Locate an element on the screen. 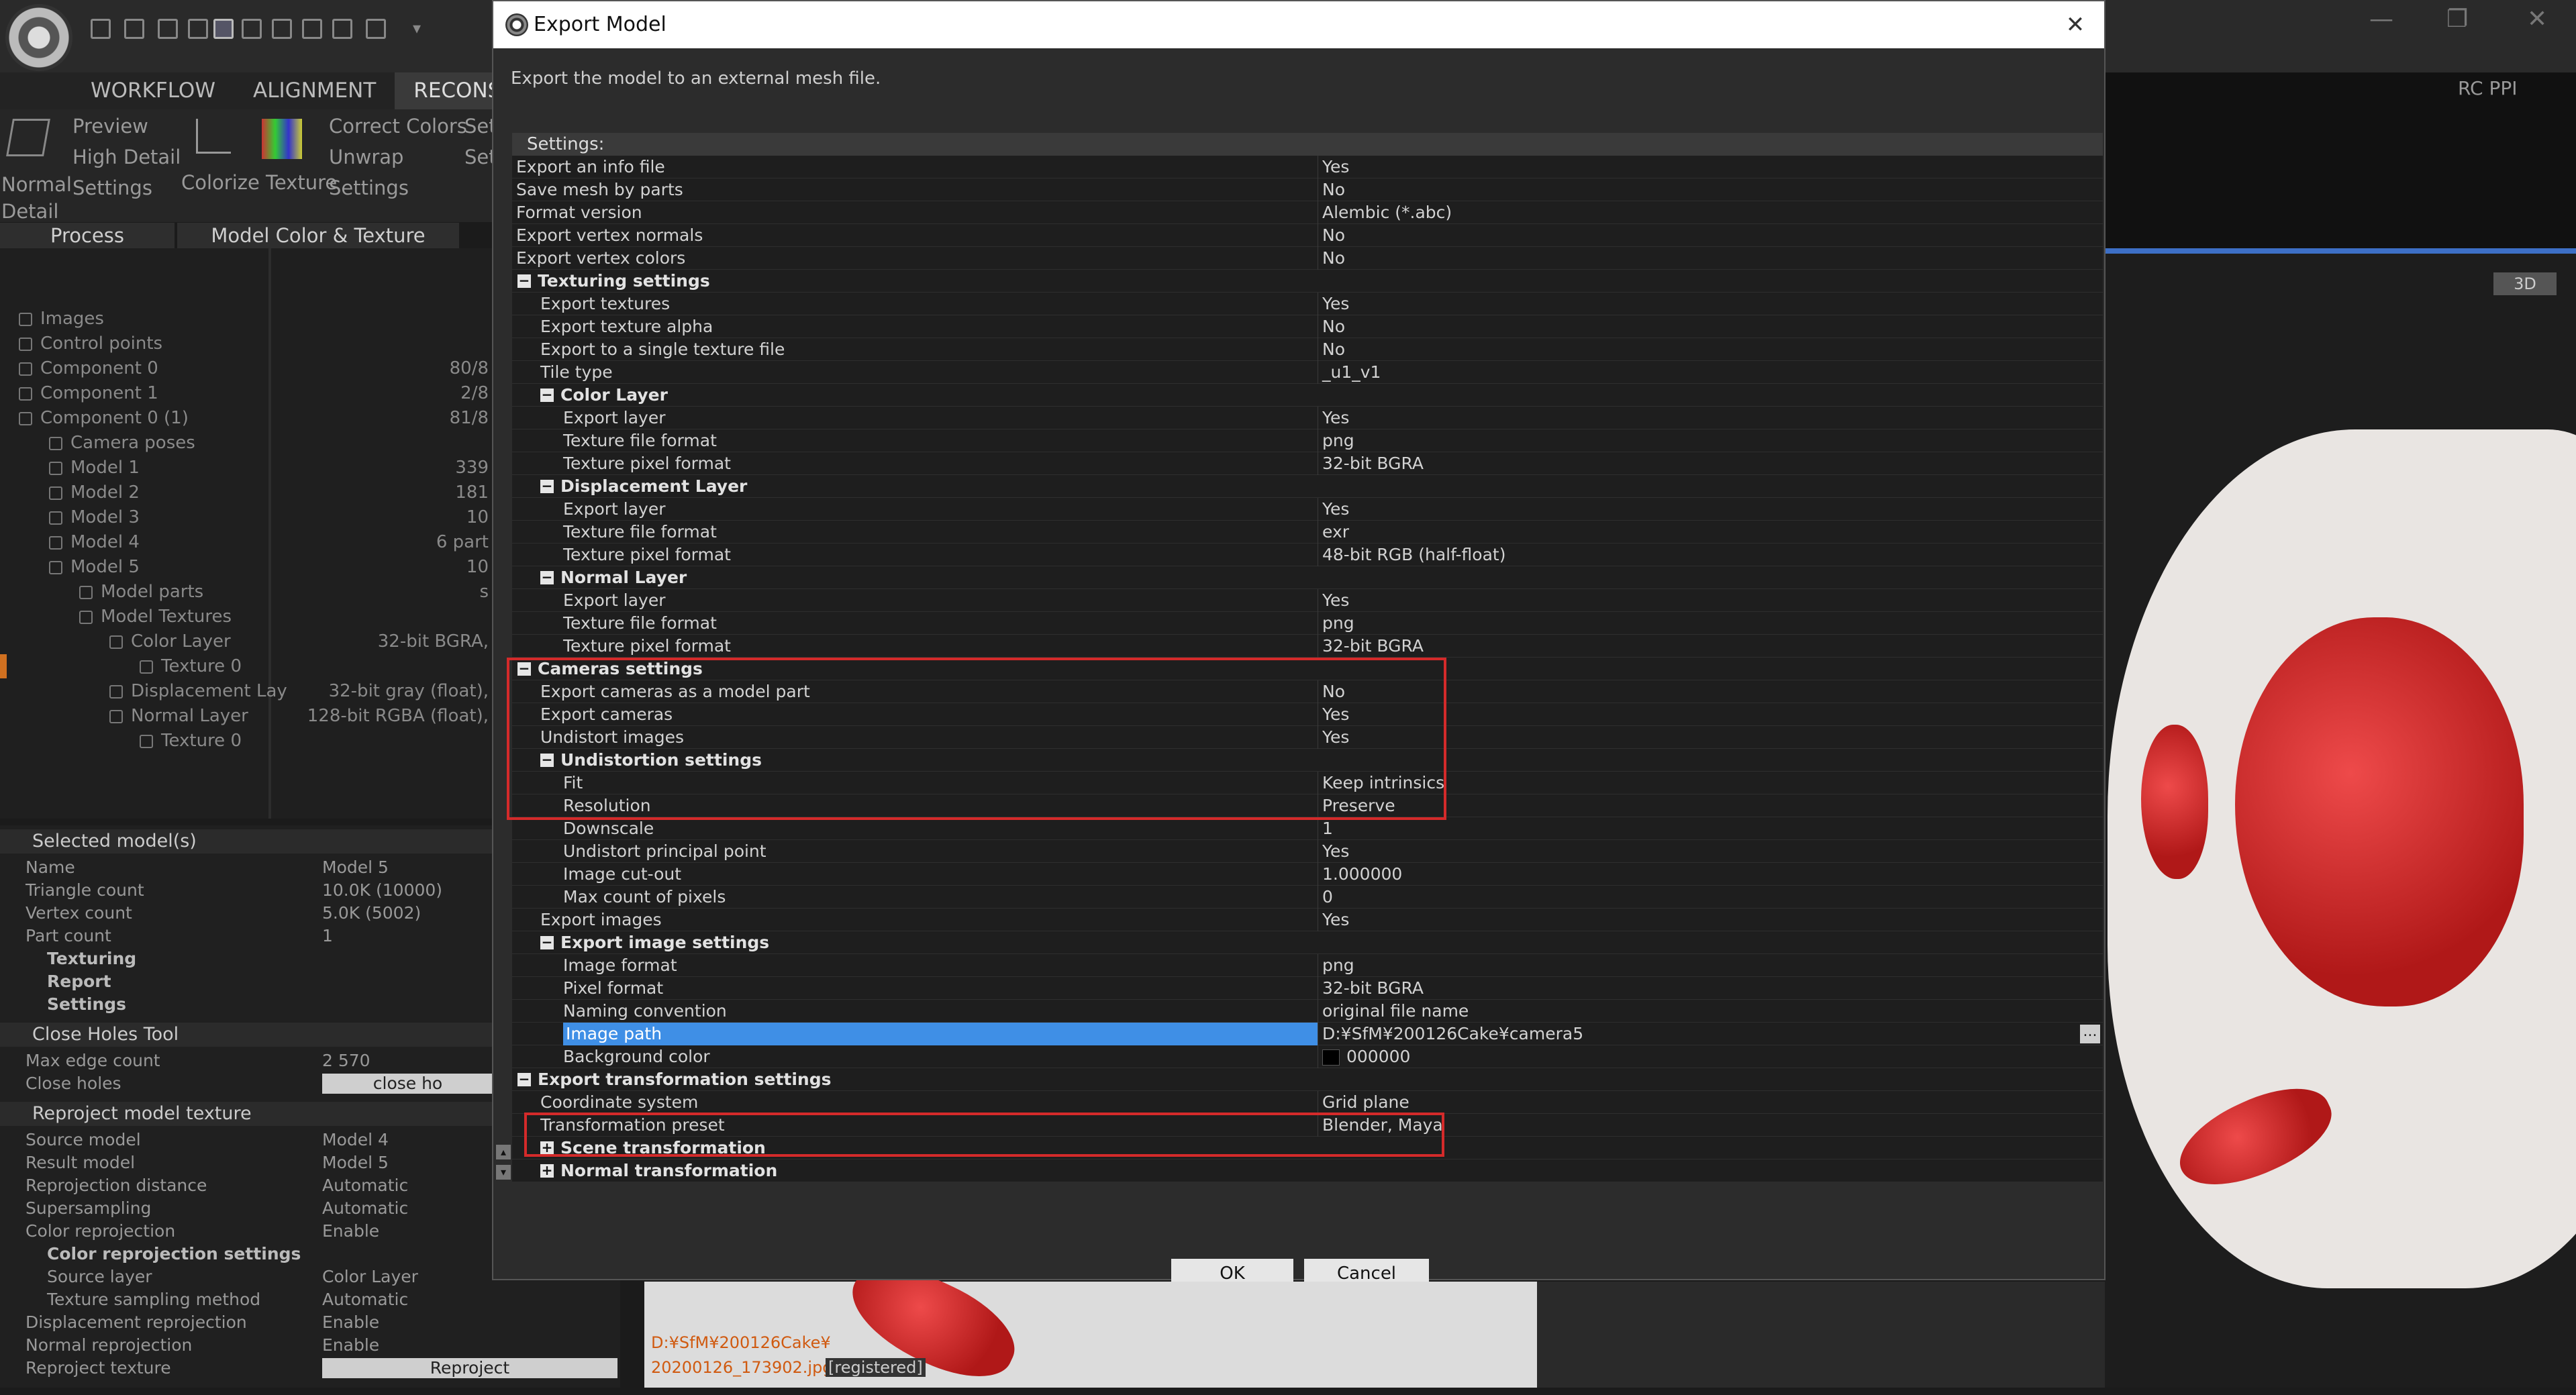 The height and width of the screenshot is (1395, 2576). settings-row: Format version Alembic (*.abc) is located at coordinates (1307, 212).